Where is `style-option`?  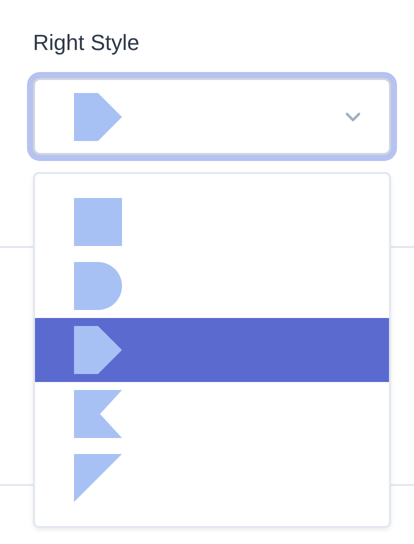
style-option is located at coordinates (212, 350).